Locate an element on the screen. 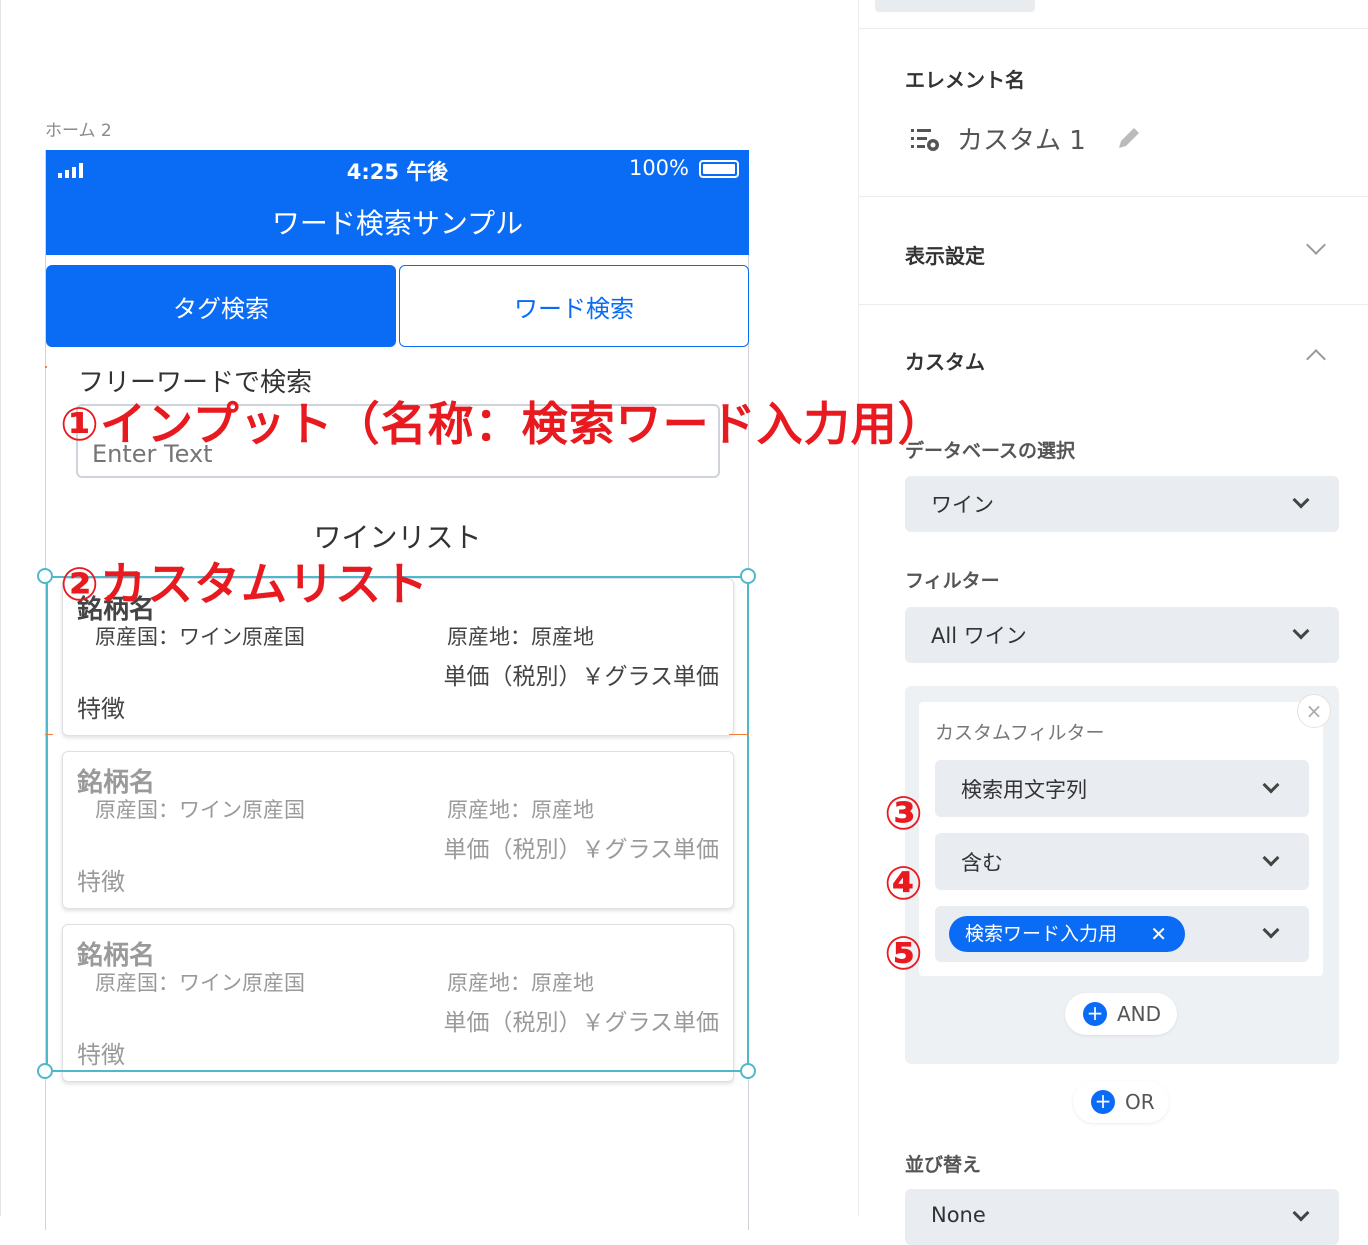  status-battery-text: 100% is located at coordinates (658, 168).